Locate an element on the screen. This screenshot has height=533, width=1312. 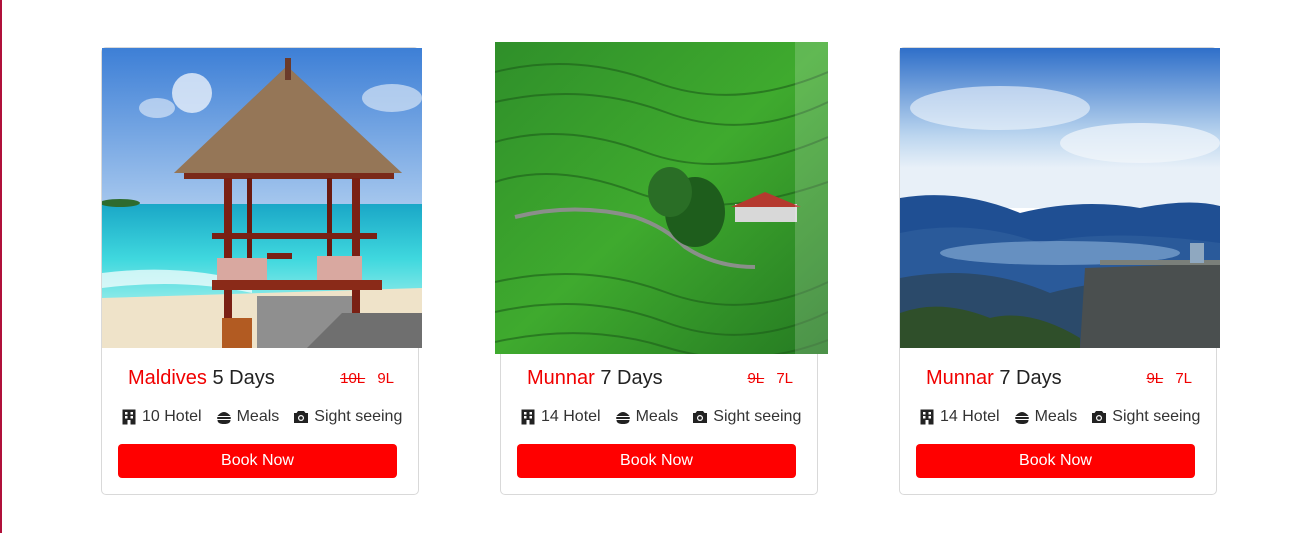
package-features: 10 Hotel Meals Sight seeing is located at coordinates (261, 417).